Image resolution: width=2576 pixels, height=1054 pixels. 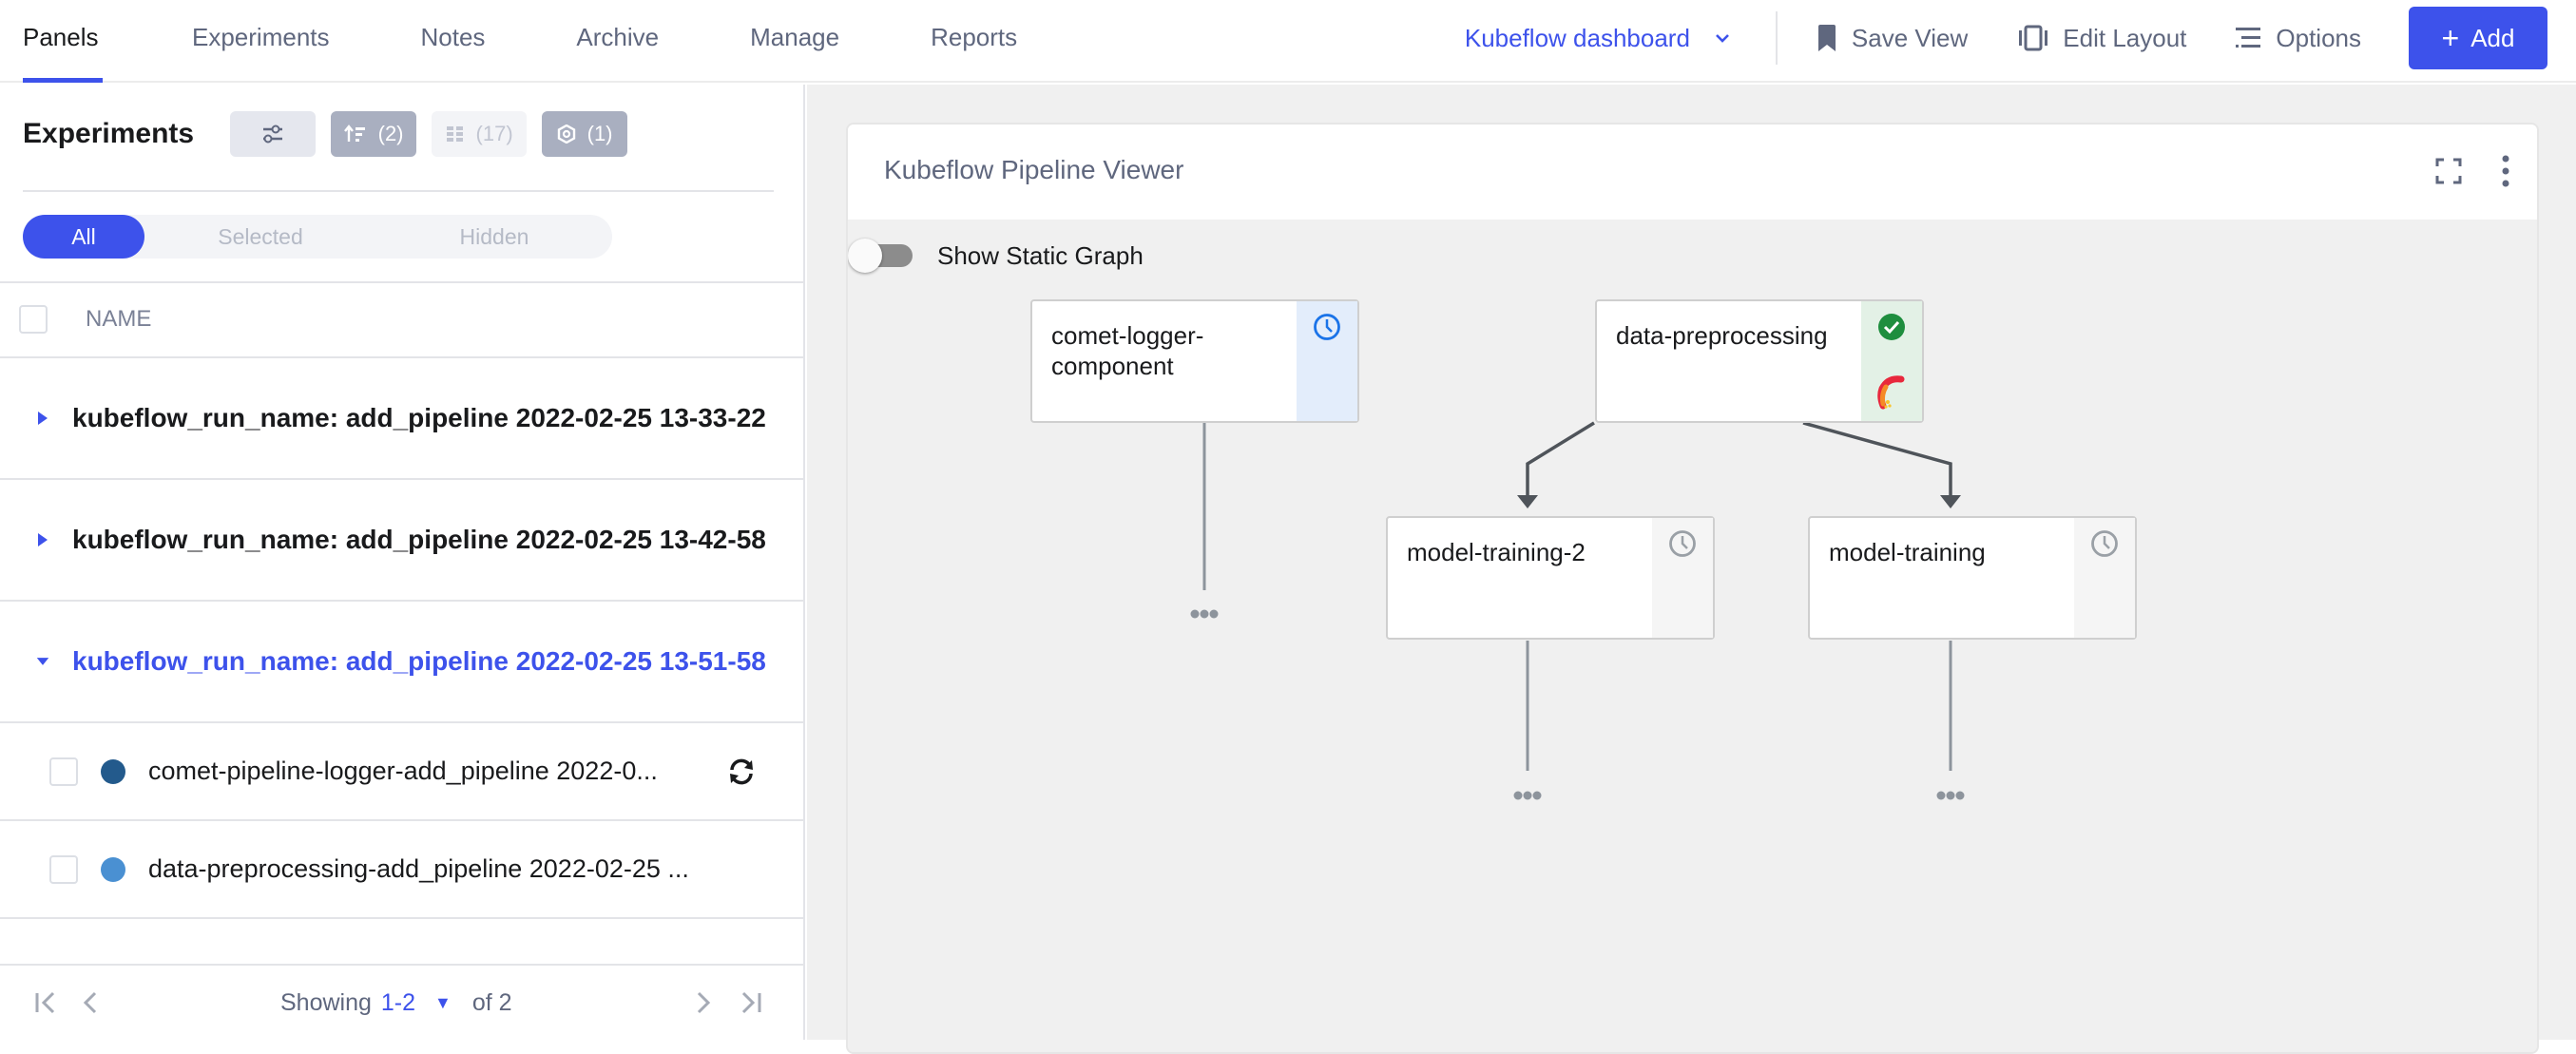 I want to click on tab-panels: Panels, so click(x=63, y=42).